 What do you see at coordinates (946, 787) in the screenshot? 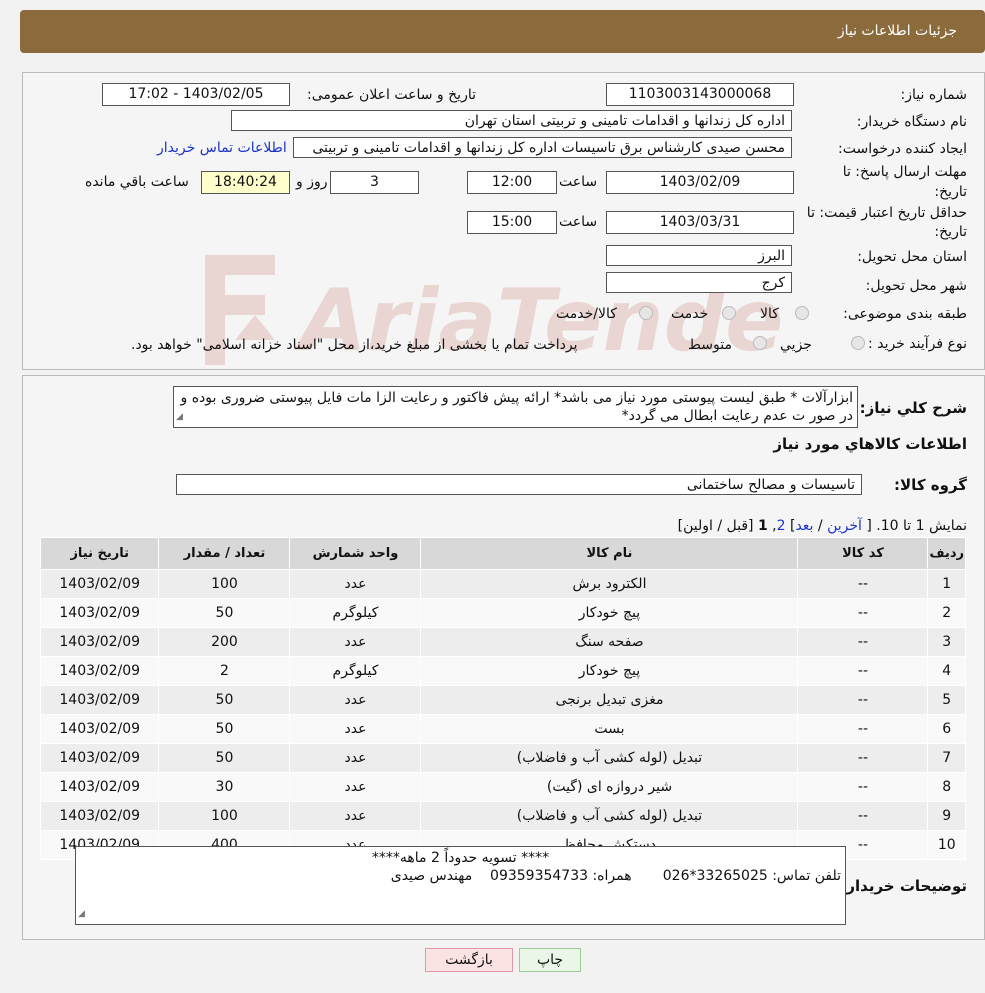
I see `row-number-cell: 8` at bounding box center [946, 787].